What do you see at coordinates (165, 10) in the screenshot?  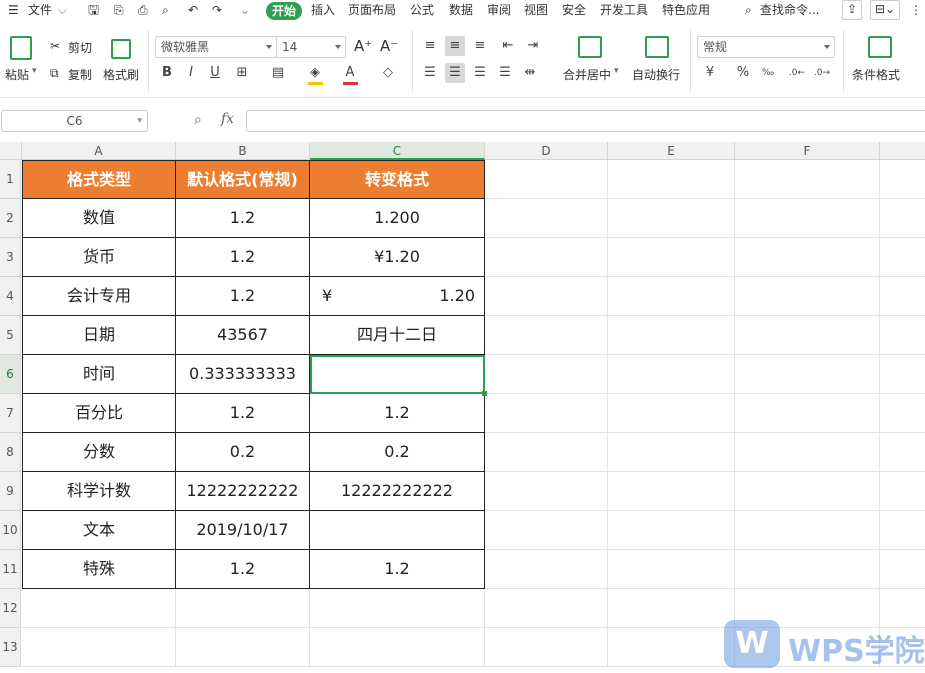 I see `print-preview-icon: ⌕` at bounding box center [165, 10].